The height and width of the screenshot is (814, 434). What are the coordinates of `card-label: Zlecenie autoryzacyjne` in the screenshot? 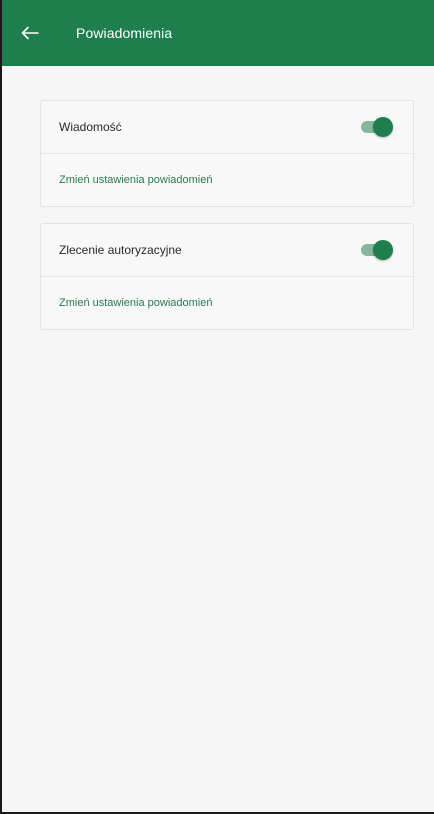 It's located at (120, 250).